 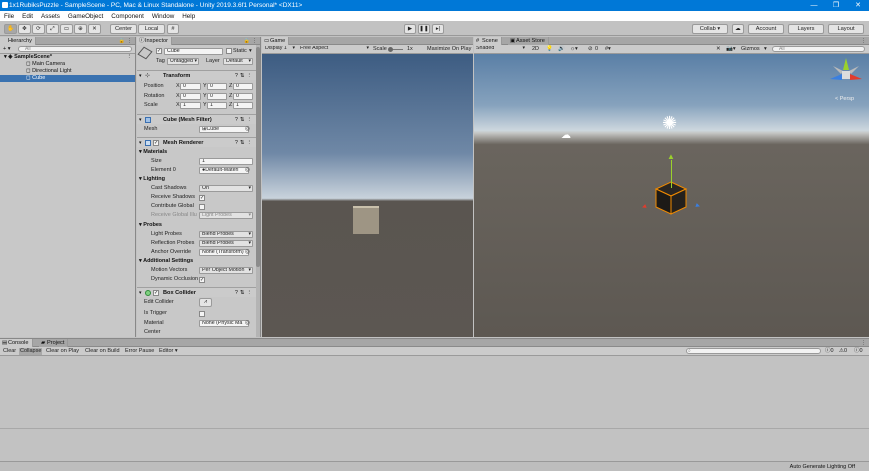 I want to click on maximize-on-play-toggle: Maximize On Play, so click(x=449, y=49).